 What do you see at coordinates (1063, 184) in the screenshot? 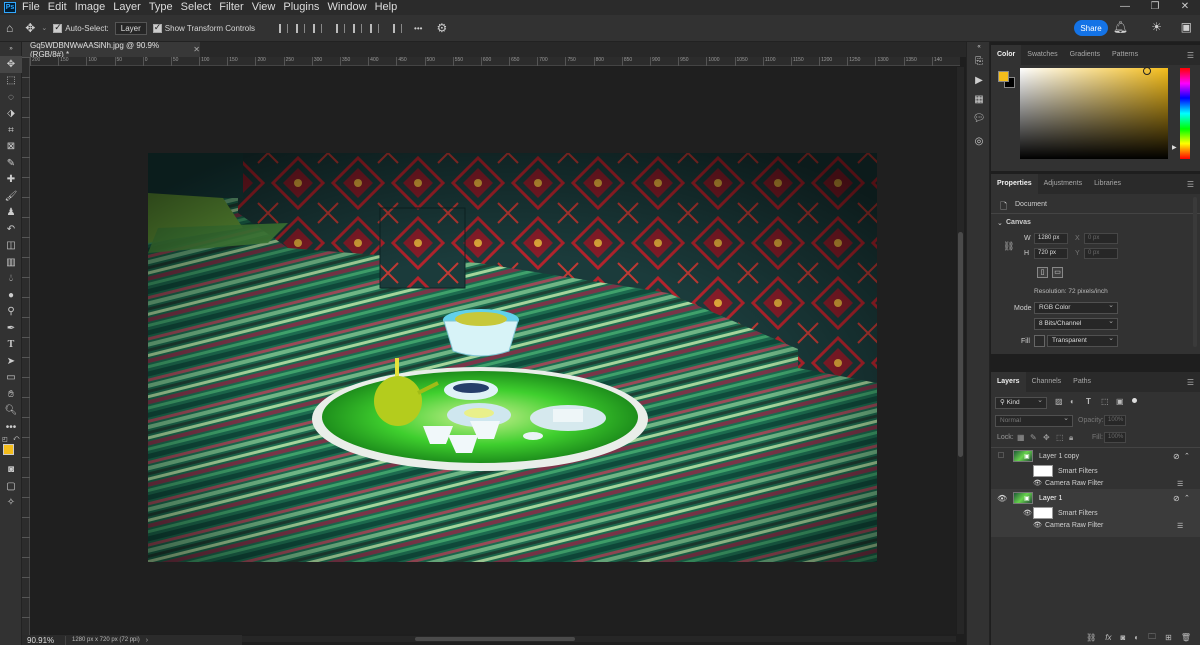
I see `tab-adjustments: Adjustments` at bounding box center [1063, 184].